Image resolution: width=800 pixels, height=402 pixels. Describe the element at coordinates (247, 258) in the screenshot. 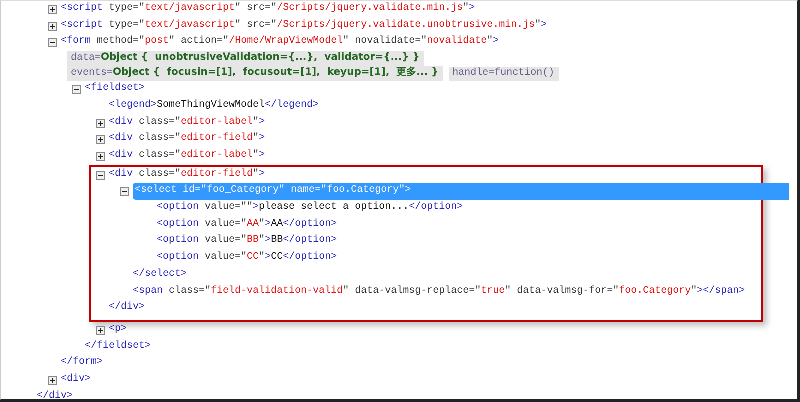

I see `markup-line: <option value="CC">CC</option>` at that location.